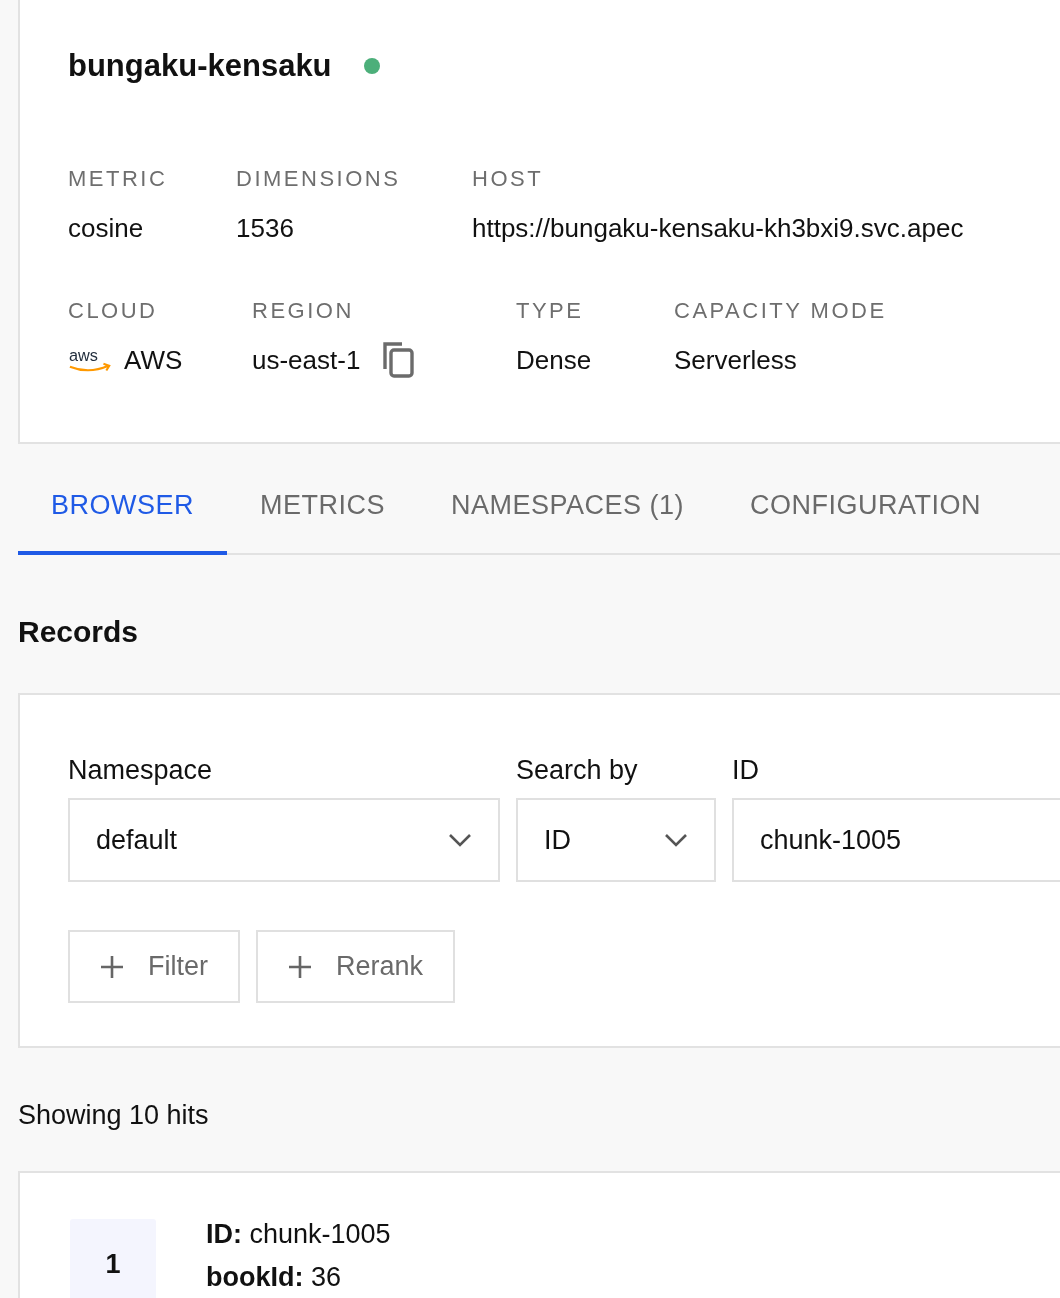 This screenshot has width=1060, height=1298. Describe the element at coordinates (735, 360) in the screenshot. I see `detail-value: Serverless` at that location.